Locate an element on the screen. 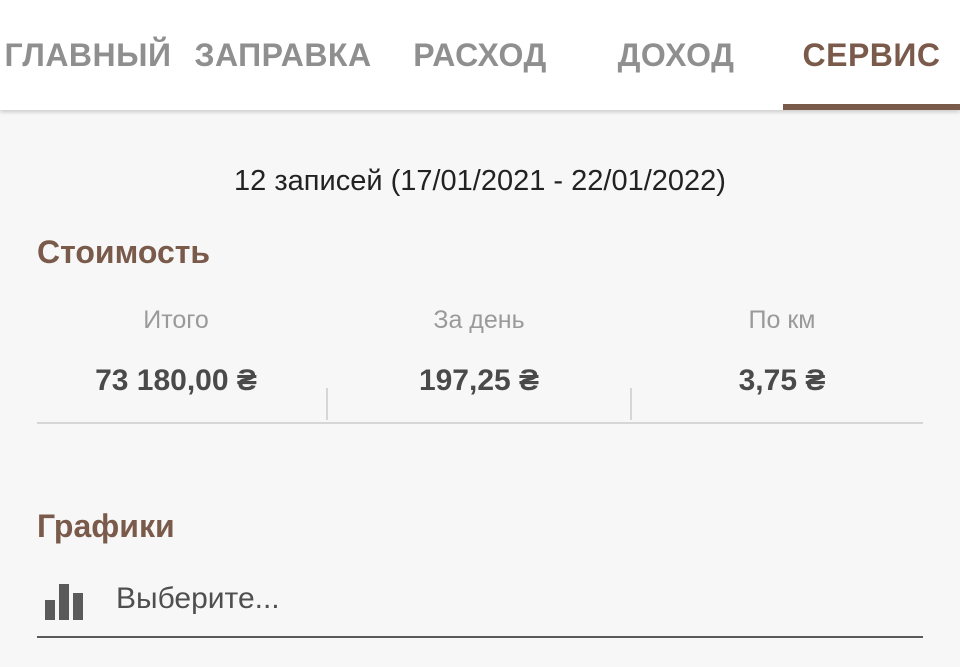 The image size is (960, 667). charts-section-title: Графики is located at coordinates (106, 526).